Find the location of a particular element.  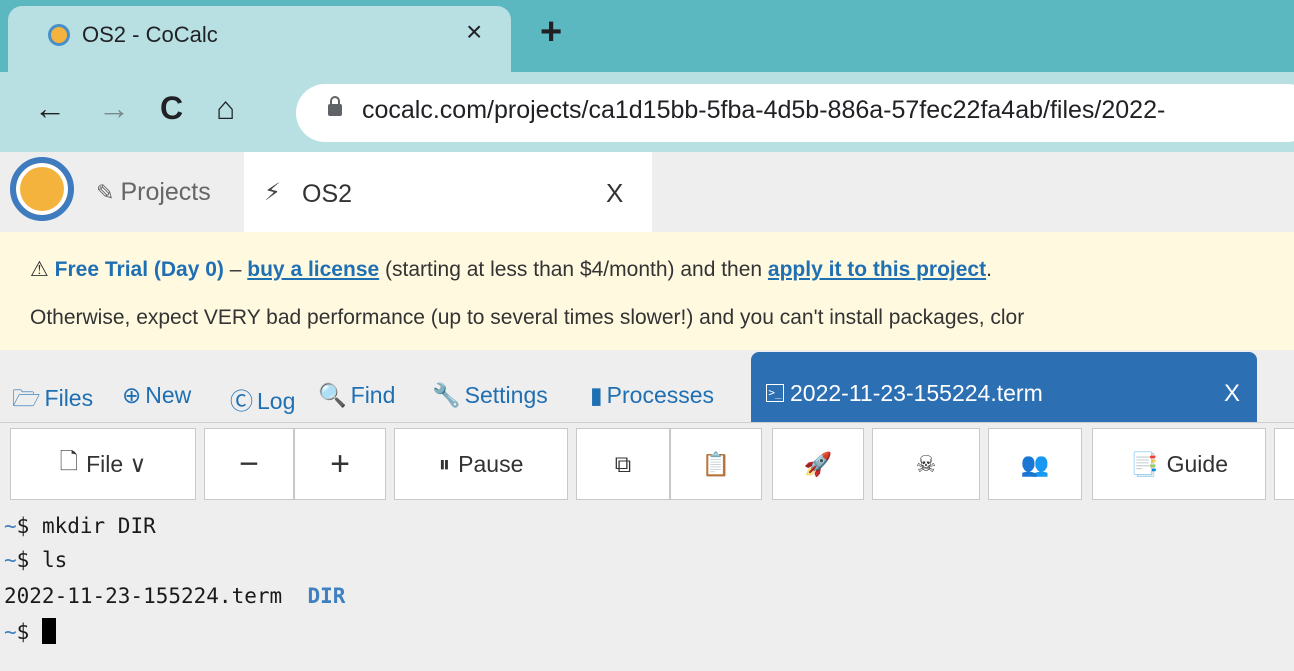

tab-find: 🔍 Find is located at coordinates (356, 395).